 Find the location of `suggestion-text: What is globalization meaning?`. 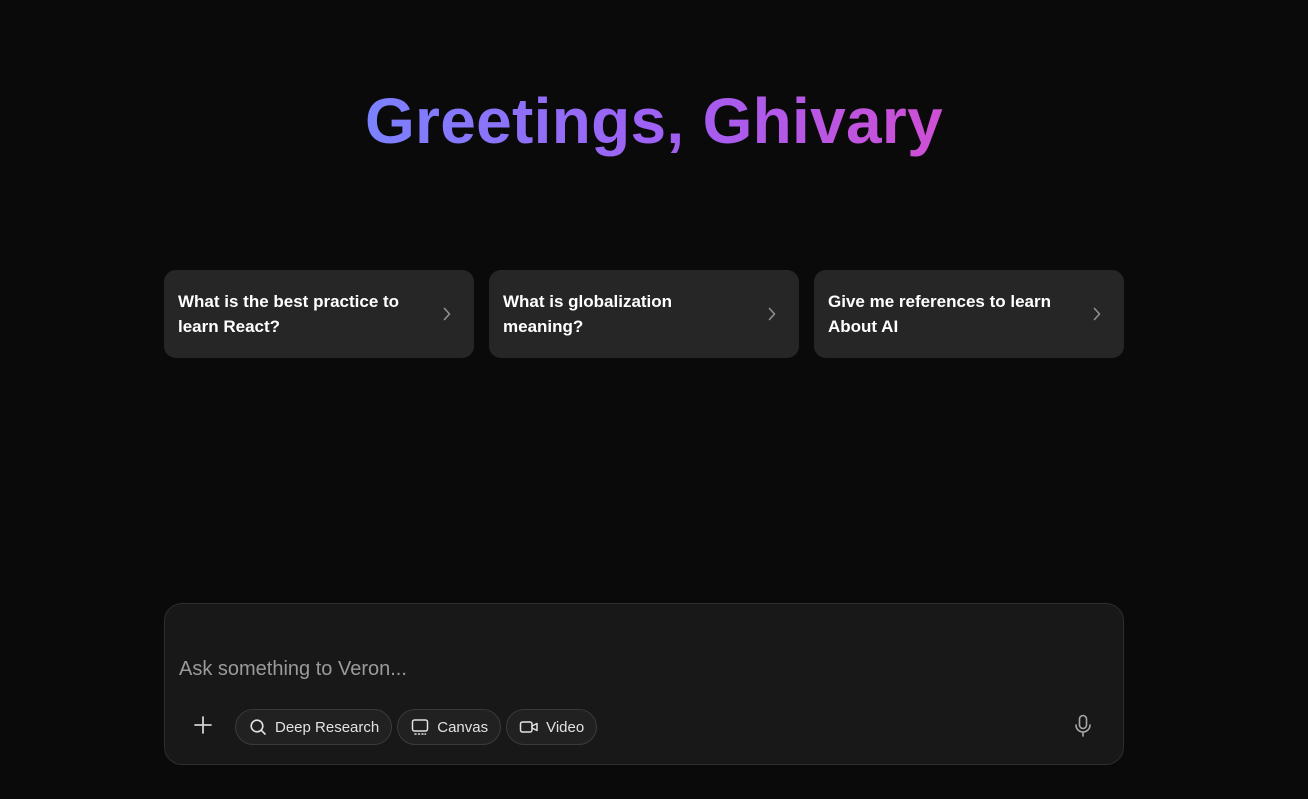

suggestion-text: What is globalization meaning? is located at coordinates (588, 314).